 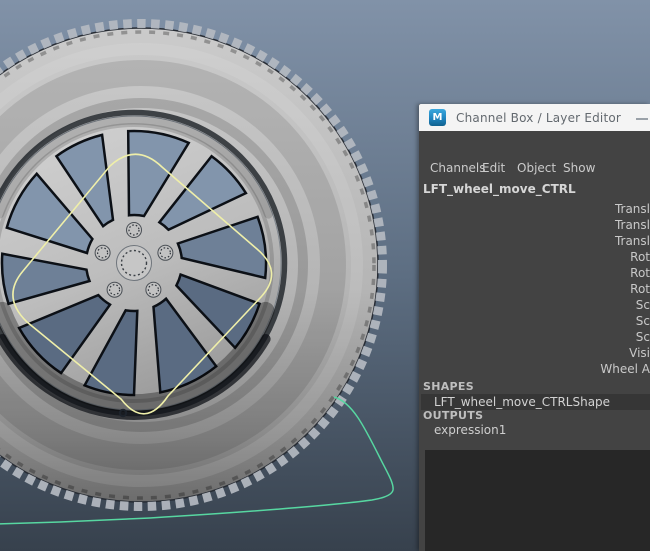 What do you see at coordinates (642, 119) in the screenshot?
I see `panel-menu-dash-icon` at bounding box center [642, 119].